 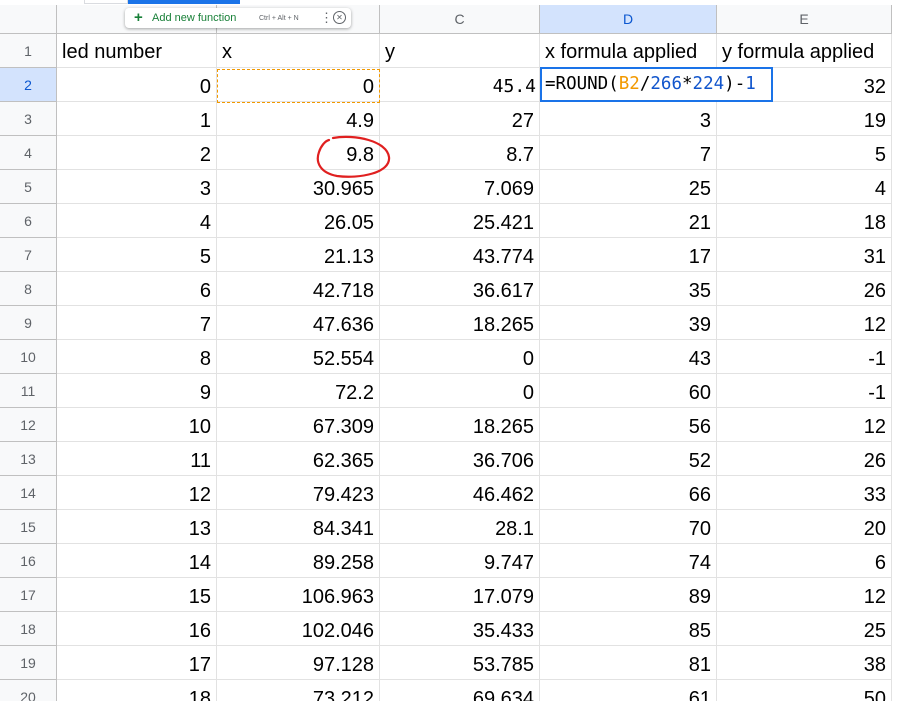 What do you see at coordinates (298, 663) in the screenshot?
I see `cell-b19: 97.128` at bounding box center [298, 663].